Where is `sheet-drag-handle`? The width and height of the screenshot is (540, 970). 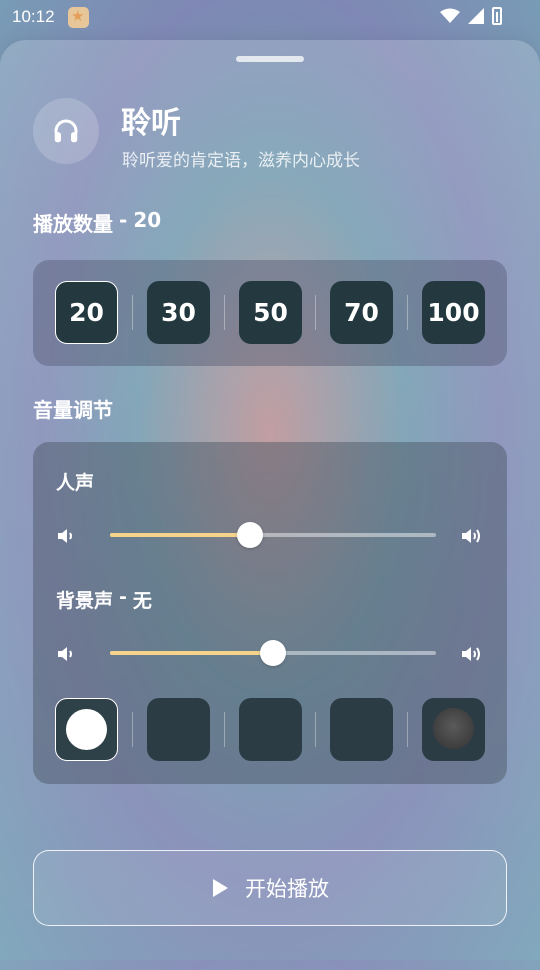 sheet-drag-handle is located at coordinates (270, 59).